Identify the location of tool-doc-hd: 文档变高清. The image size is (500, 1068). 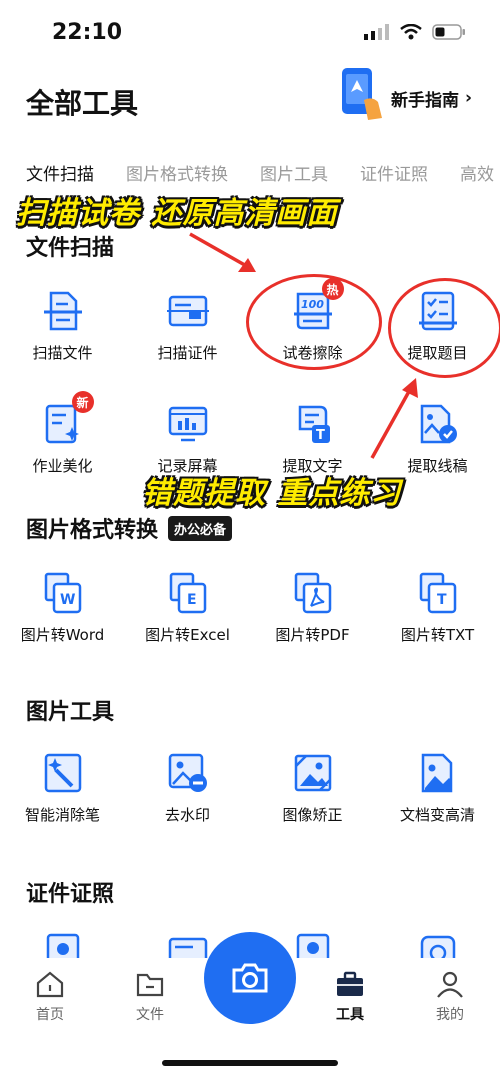
(437, 788).